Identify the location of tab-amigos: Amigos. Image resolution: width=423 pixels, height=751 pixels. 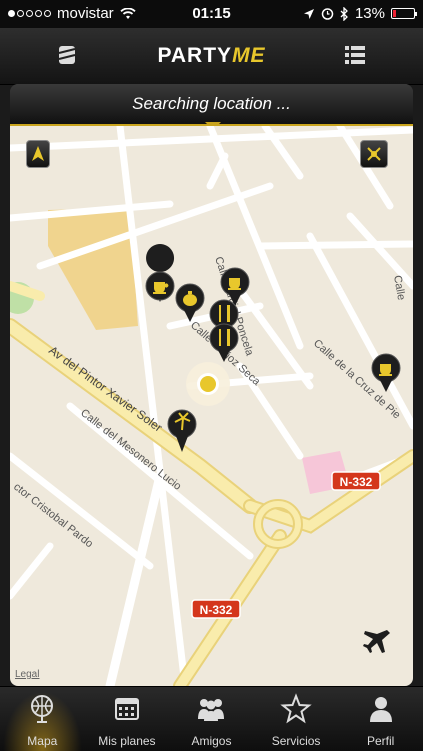
(211, 719).